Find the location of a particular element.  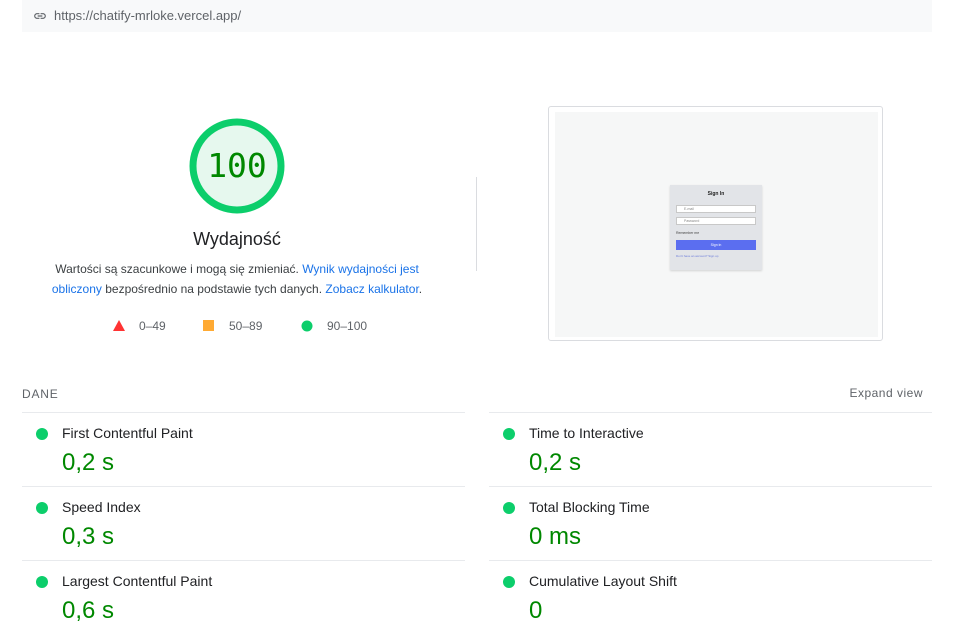

url-bar: https://chatify-mrloke.vercel.app/ is located at coordinates (477, 16).